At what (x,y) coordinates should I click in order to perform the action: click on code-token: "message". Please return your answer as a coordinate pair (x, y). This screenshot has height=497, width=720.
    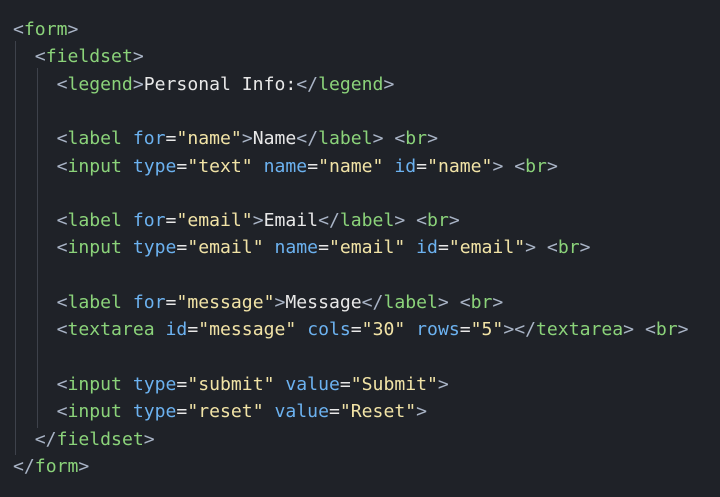
    Looking at the image, I should click on (247, 330).